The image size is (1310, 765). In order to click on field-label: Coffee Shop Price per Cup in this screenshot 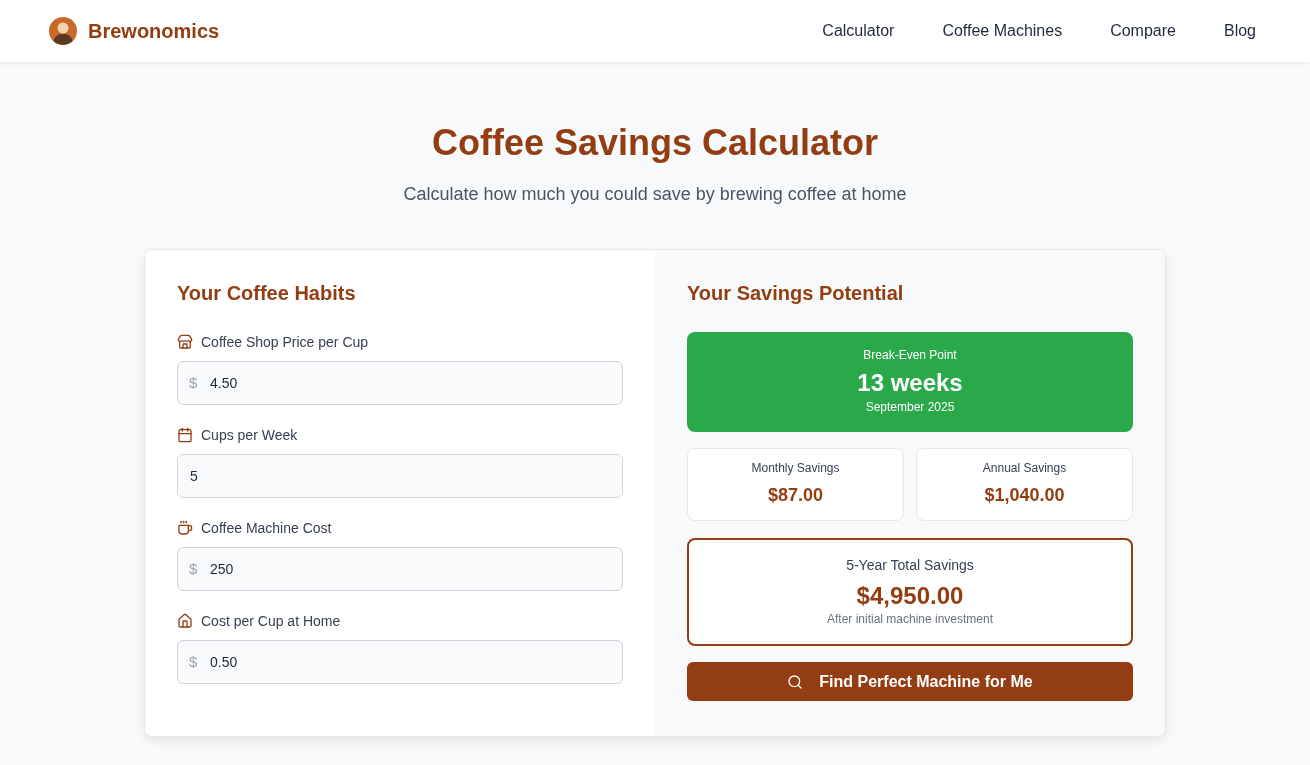, I will do `click(285, 342)`.